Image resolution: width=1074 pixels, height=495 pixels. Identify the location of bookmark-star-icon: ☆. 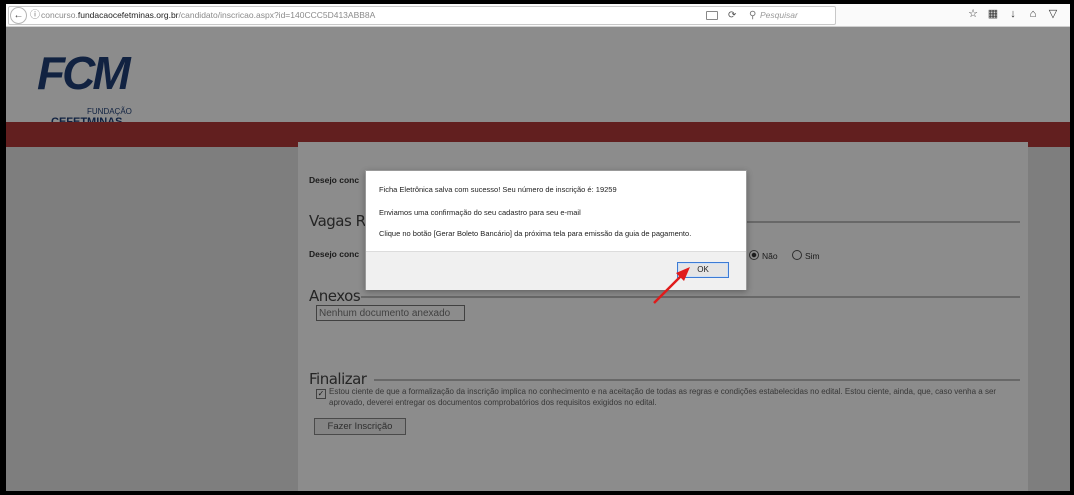
(973, 14).